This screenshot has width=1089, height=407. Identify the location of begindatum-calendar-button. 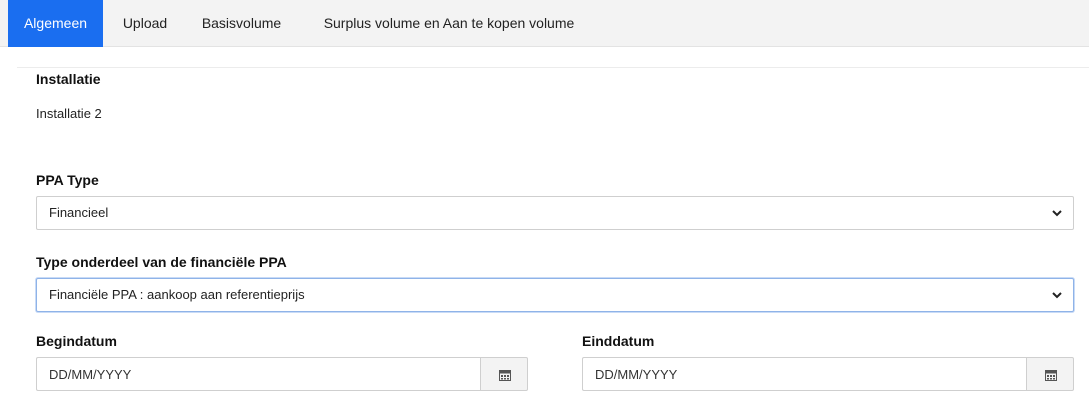
(504, 374).